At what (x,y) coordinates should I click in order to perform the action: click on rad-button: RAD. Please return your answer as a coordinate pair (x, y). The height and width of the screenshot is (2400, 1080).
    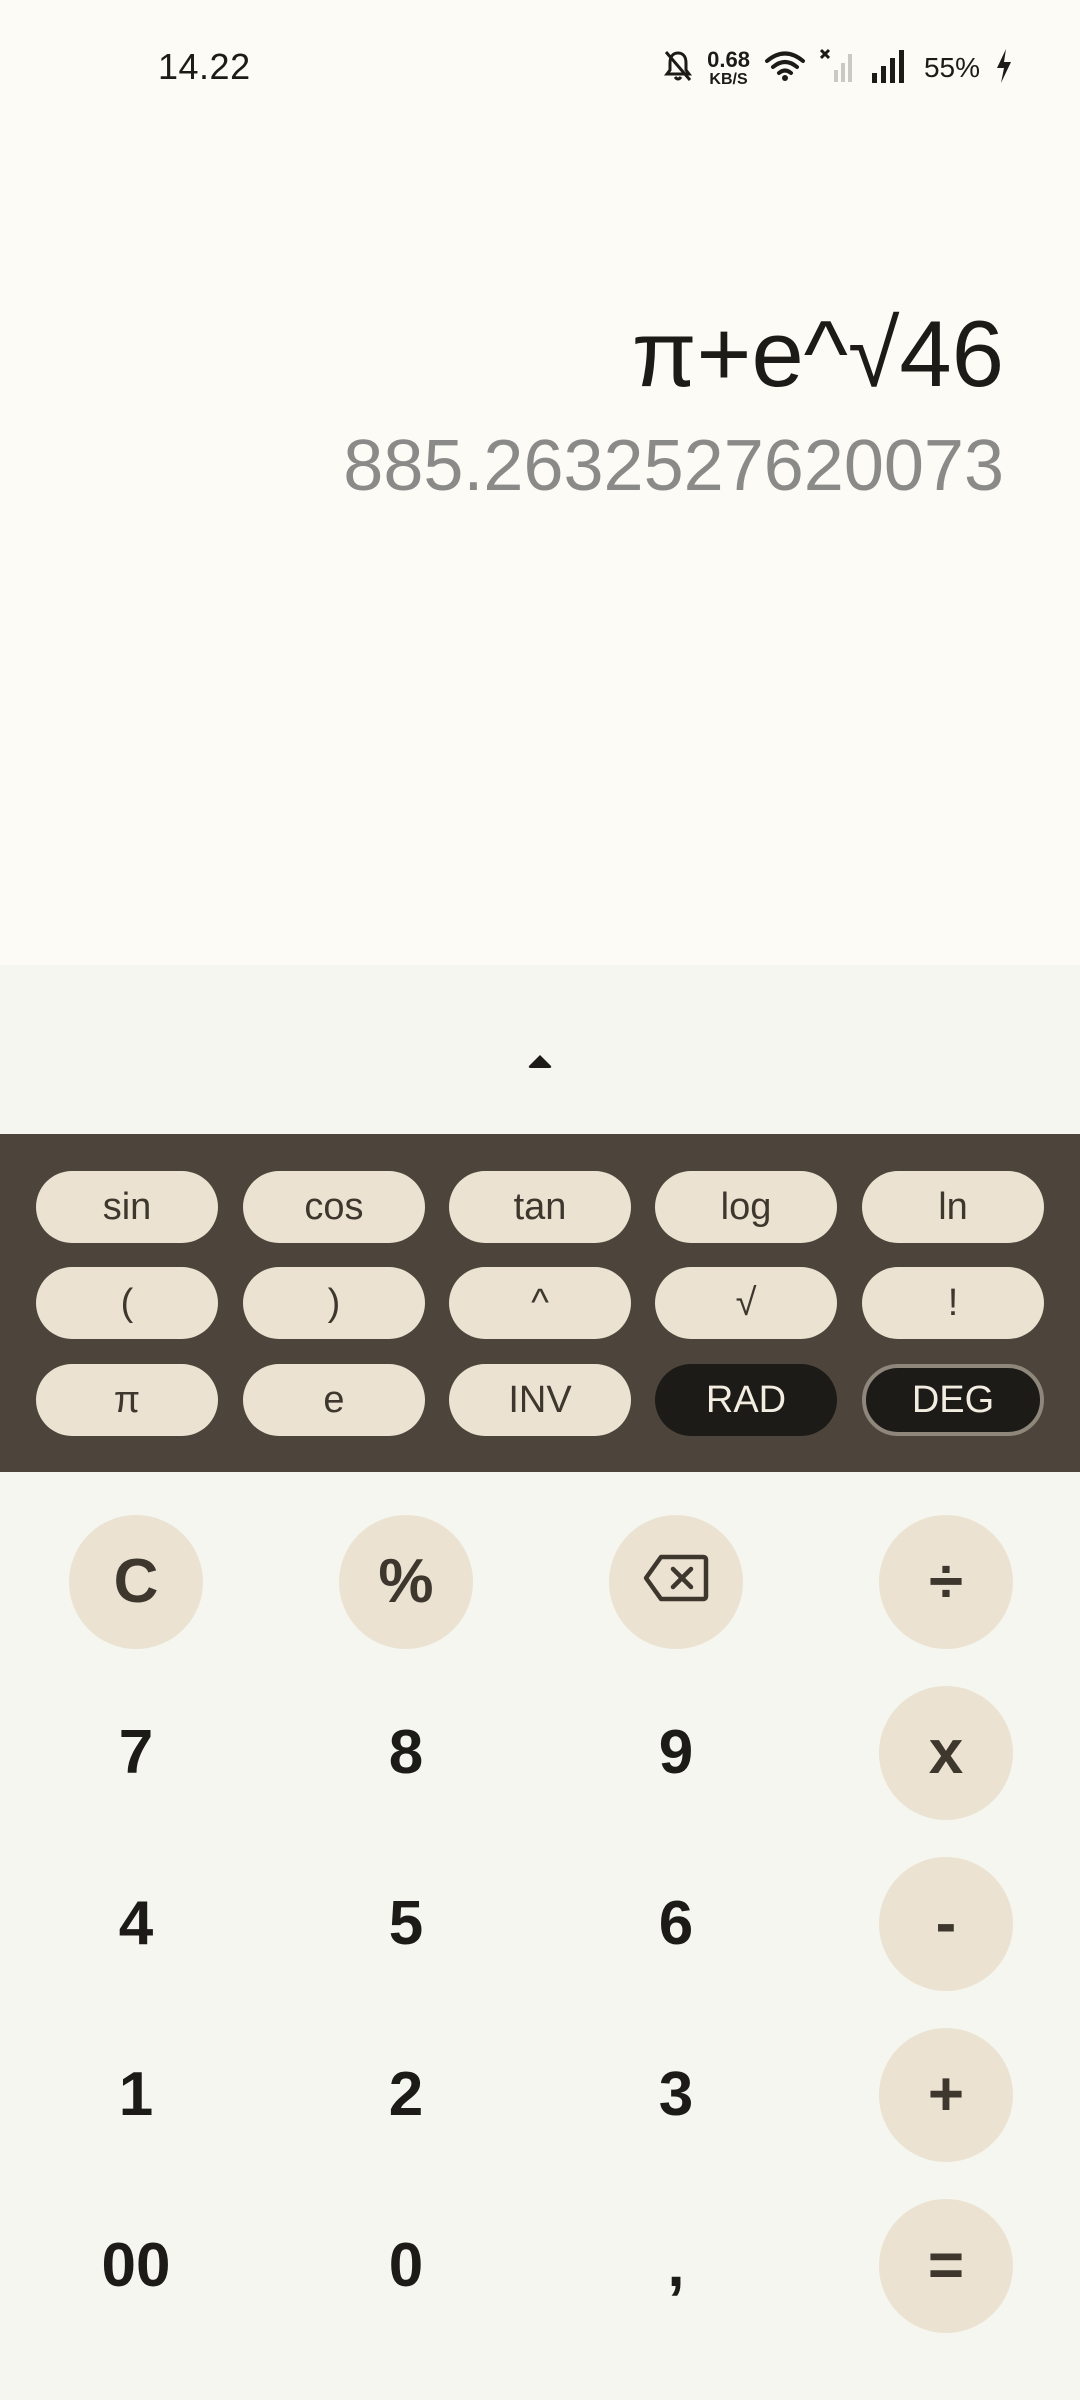
    Looking at the image, I should click on (746, 1400).